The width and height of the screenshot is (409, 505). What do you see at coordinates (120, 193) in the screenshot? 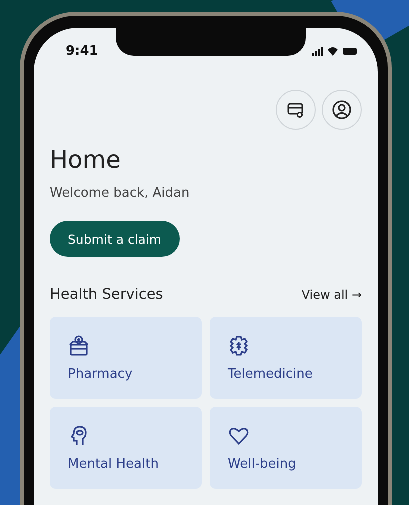
I see `welcome-text: Welcome back, Aidan` at bounding box center [120, 193].